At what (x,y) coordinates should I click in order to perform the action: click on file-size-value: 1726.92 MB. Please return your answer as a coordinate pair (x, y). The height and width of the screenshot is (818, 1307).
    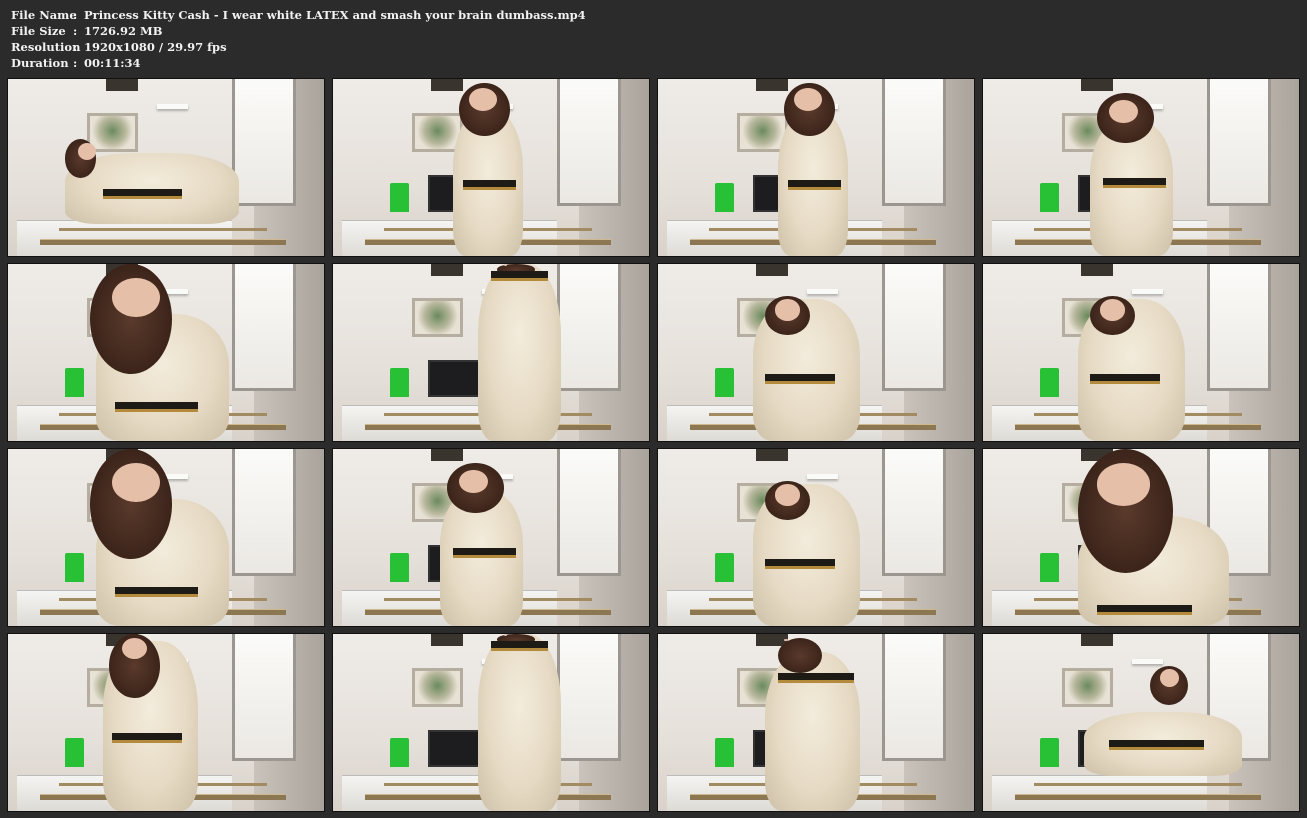
    Looking at the image, I should click on (123, 31).